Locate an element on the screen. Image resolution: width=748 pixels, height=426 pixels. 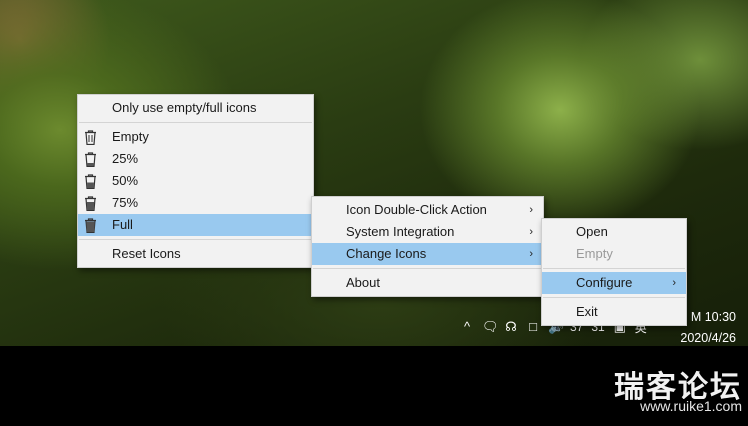
menu-item-label: Change Icons is located at coordinates (386, 253).